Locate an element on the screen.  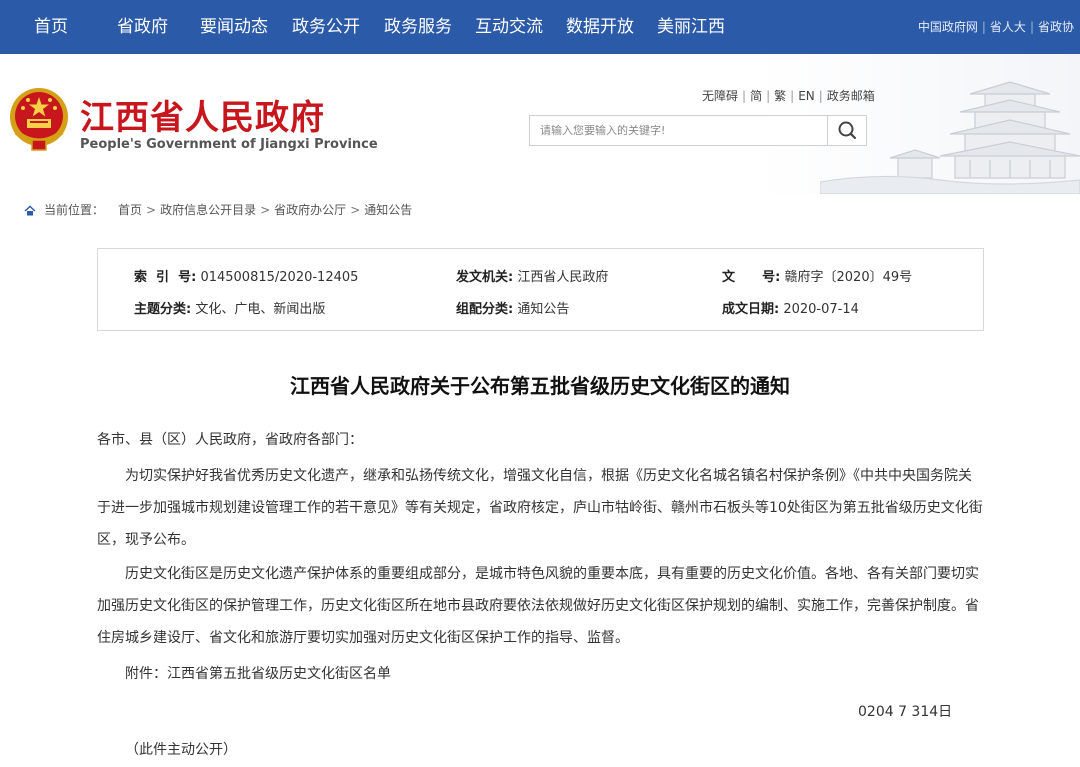
meta-index-value: 014500815/2020-12405 is located at coordinates (279, 277).